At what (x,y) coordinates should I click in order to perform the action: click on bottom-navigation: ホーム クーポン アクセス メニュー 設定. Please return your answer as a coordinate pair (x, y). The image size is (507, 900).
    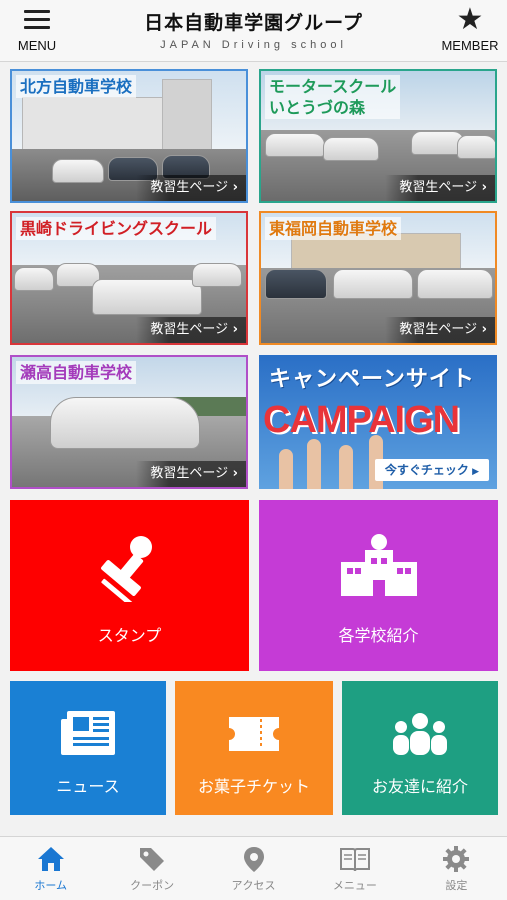
    Looking at the image, I should click on (253, 868).